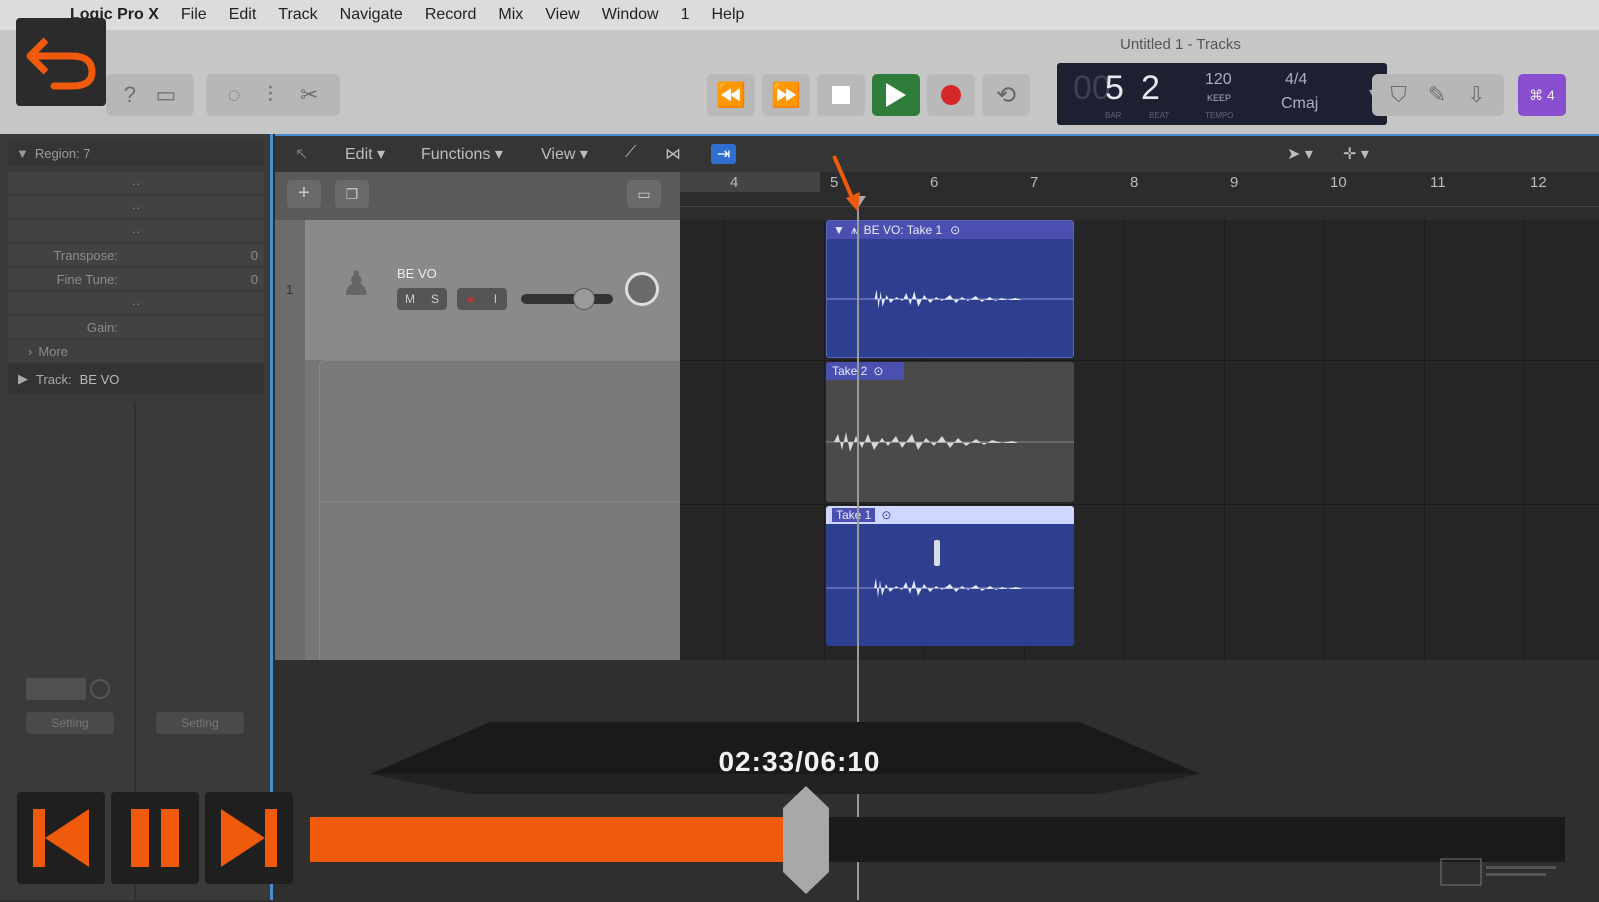 This screenshot has height=902, width=1599. What do you see at coordinates (136, 379) in the screenshot?
I see `track-header: ▶ Track: BE VO` at bounding box center [136, 379].